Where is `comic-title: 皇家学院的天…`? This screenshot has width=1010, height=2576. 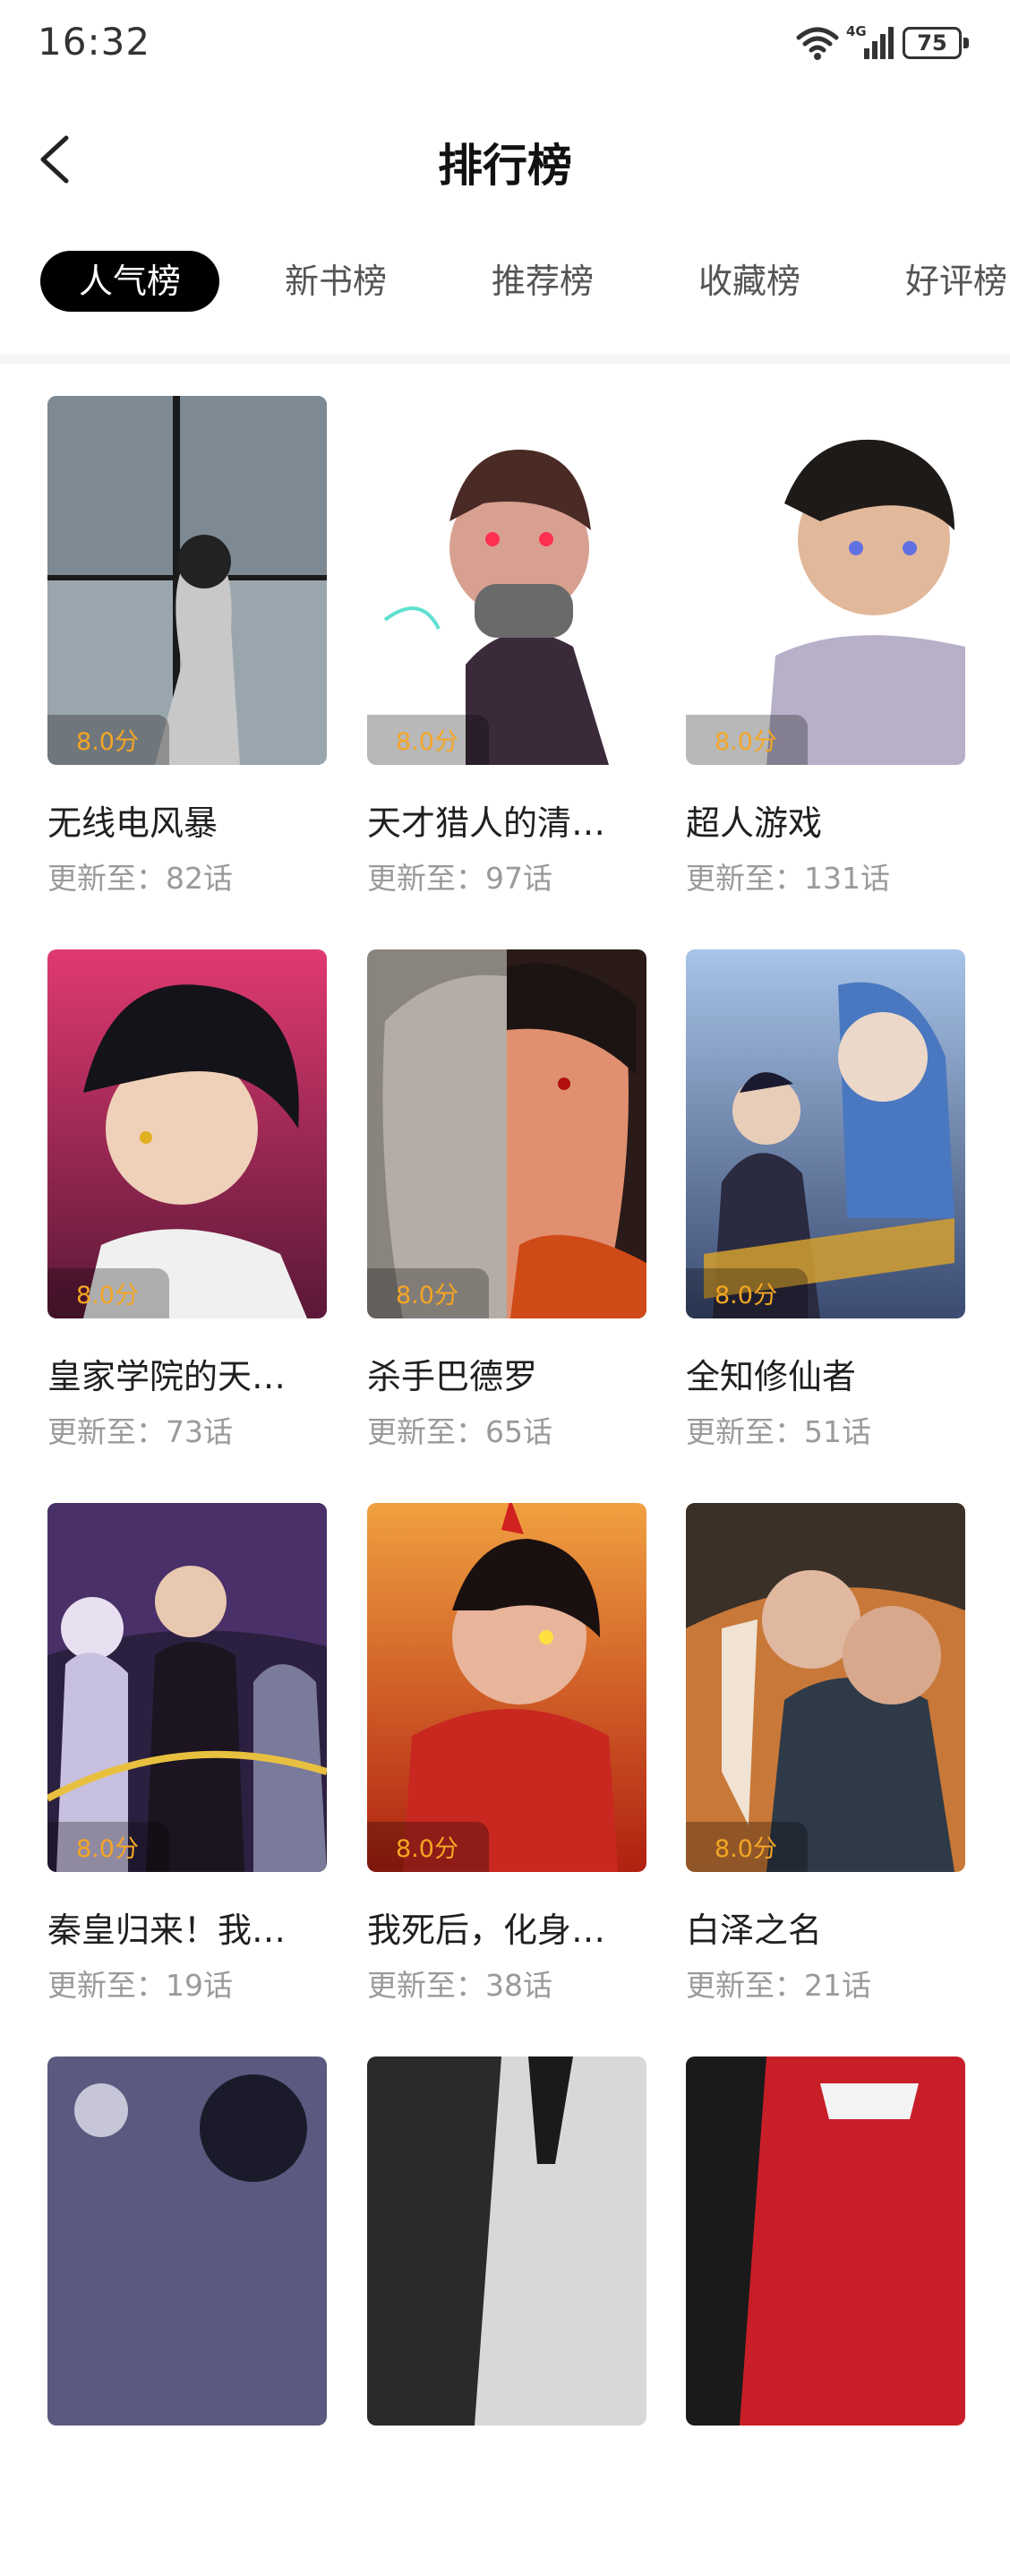
comic-title: 皇家学院的天… is located at coordinates (167, 1376).